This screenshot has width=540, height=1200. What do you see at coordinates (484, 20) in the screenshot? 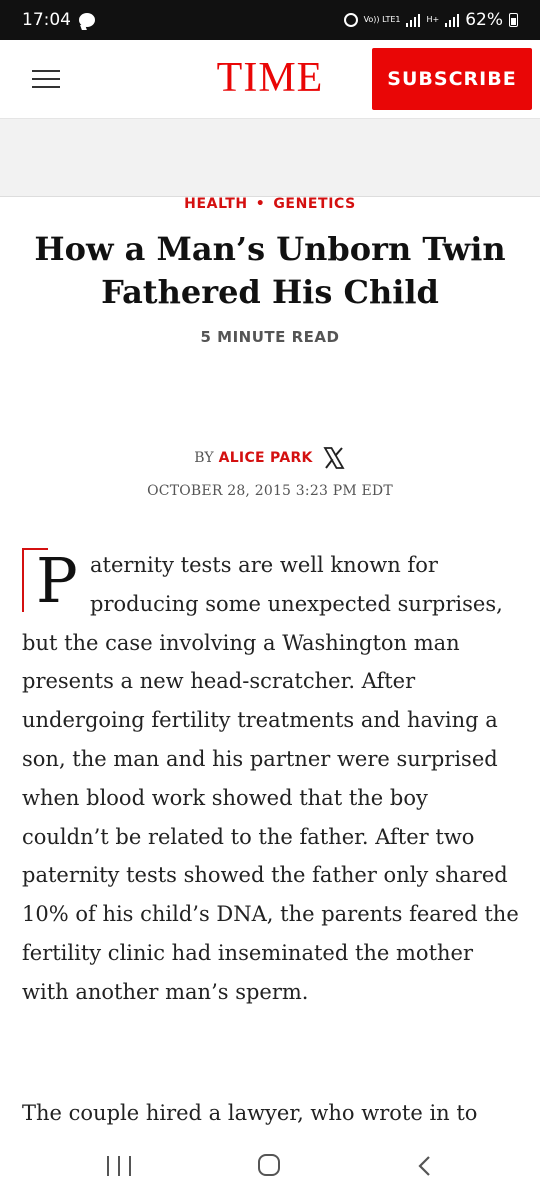
I see `battery-percent: 62%` at bounding box center [484, 20].